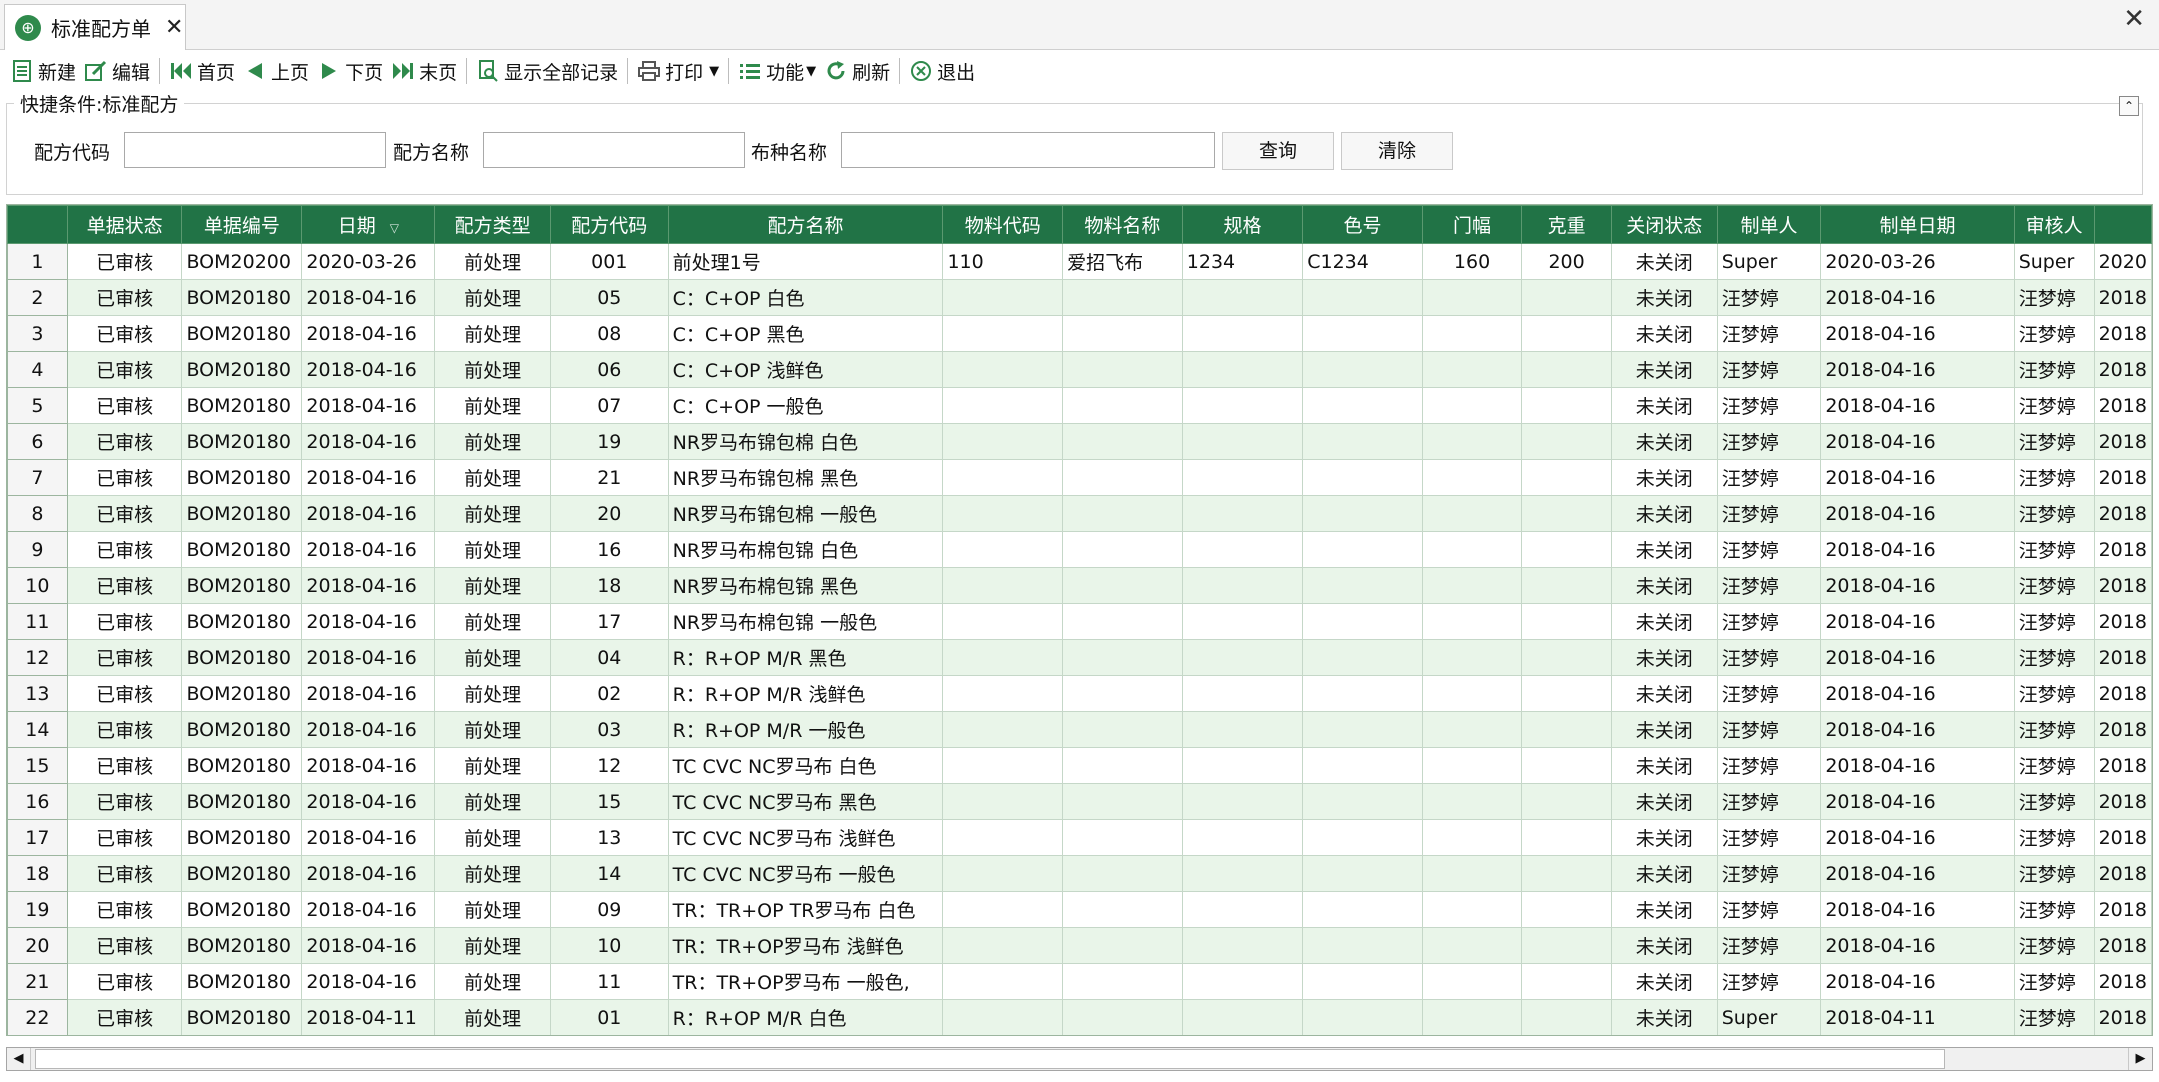 This screenshot has height=1082, width=2159. Describe the element at coordinates (1122, 261) in the screenshot. I see `table-cell: 爱招飞布` at that location.